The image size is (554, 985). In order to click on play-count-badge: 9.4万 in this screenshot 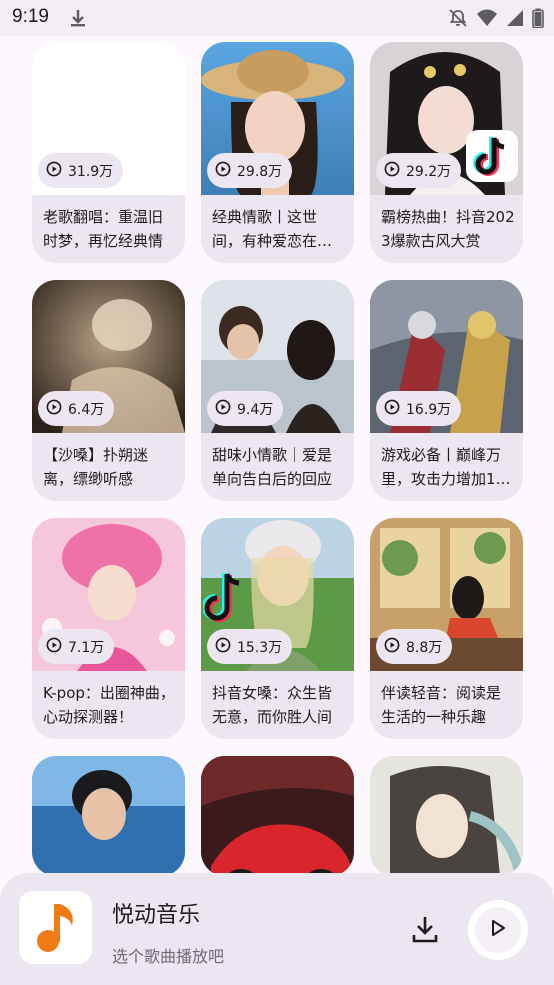, I will do `click(245, 408)`.